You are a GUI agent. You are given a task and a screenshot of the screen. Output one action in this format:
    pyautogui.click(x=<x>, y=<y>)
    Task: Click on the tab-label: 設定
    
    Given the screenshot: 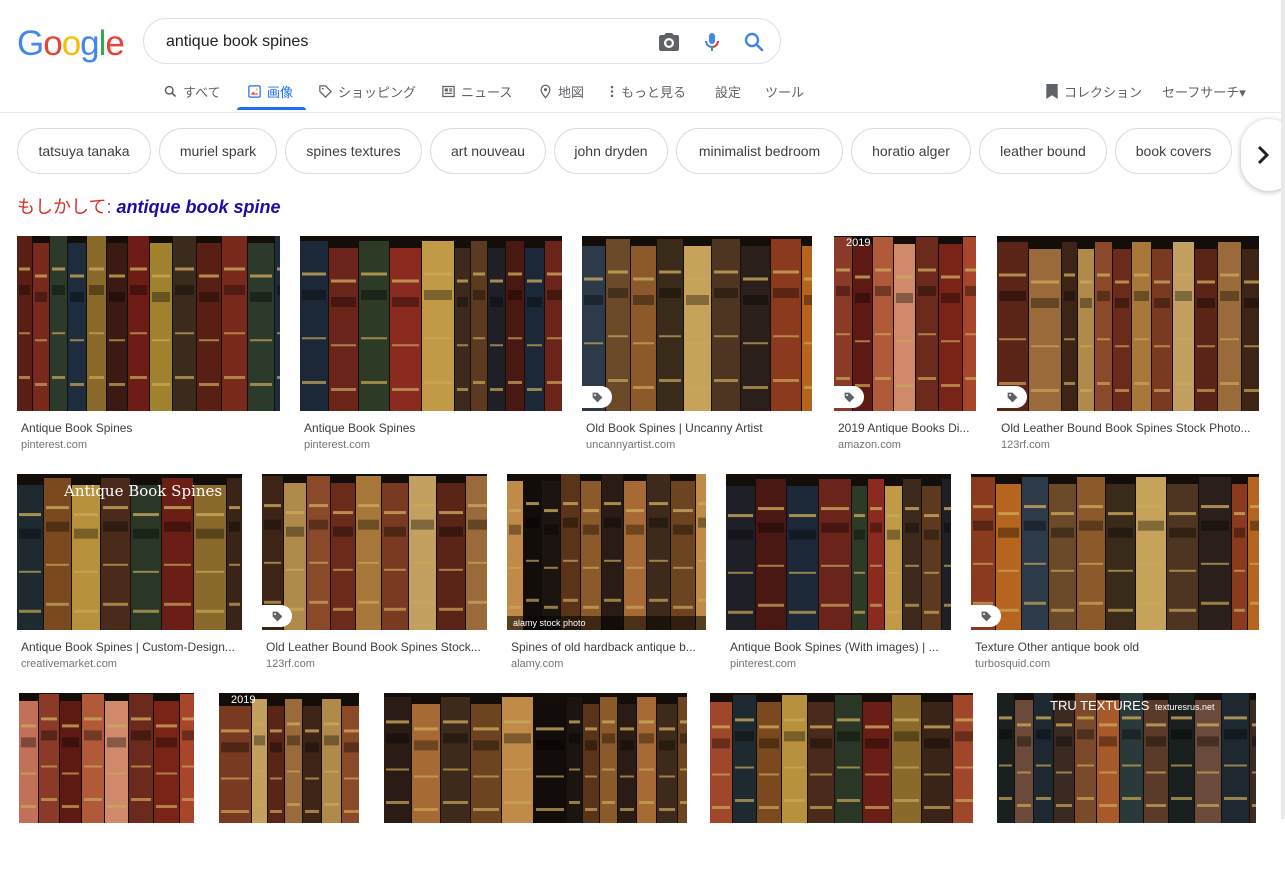 What is the action you would take?
    pyautogui.click(x=728, y=92)
    